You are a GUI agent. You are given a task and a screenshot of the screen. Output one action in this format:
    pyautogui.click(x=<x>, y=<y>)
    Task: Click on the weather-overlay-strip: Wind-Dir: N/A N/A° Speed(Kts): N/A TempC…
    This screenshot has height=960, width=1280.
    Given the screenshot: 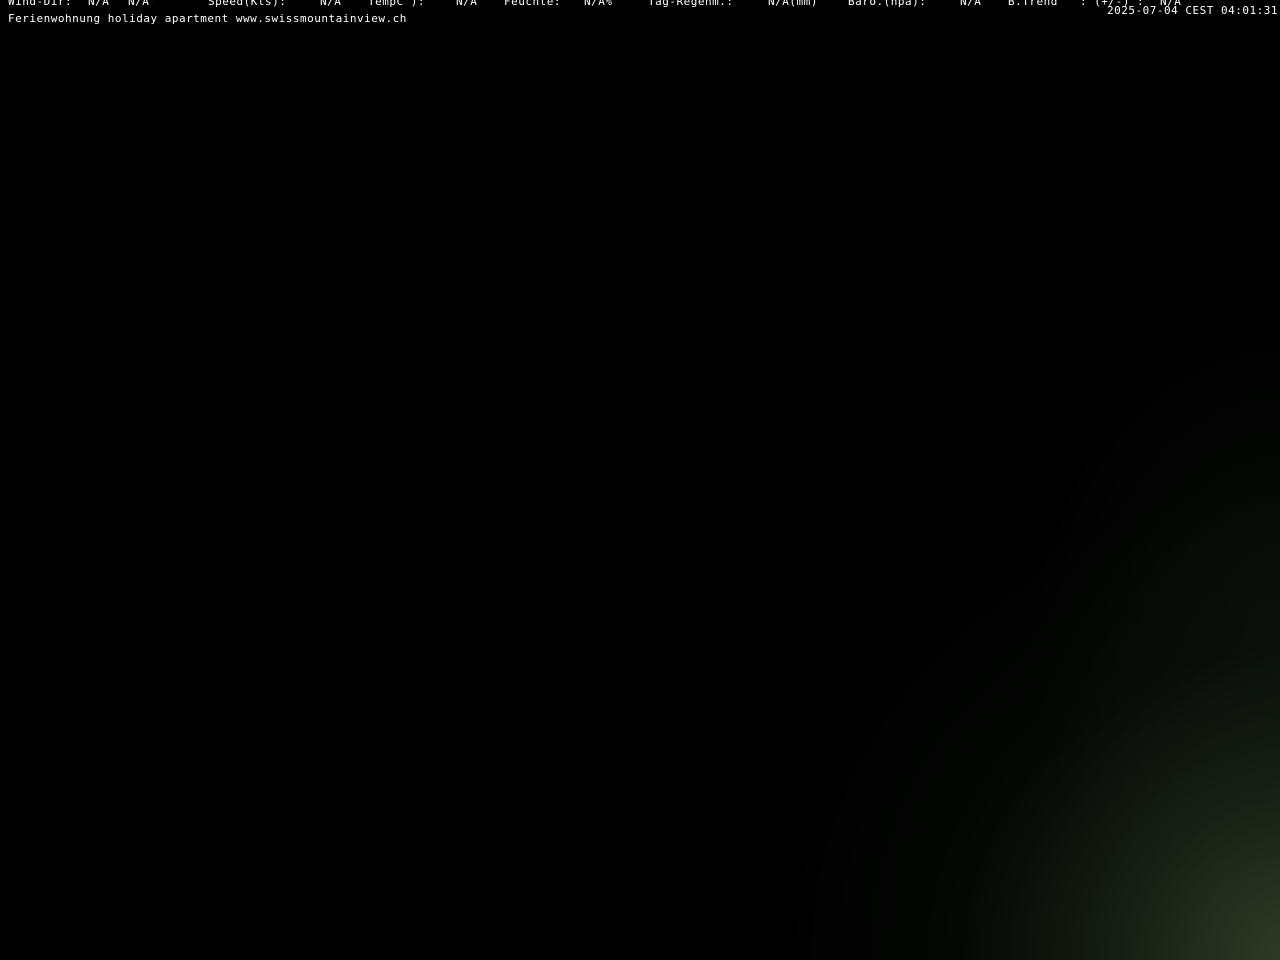 What is the action you would take?
    pyautogui.click(x=598, y=4)
    